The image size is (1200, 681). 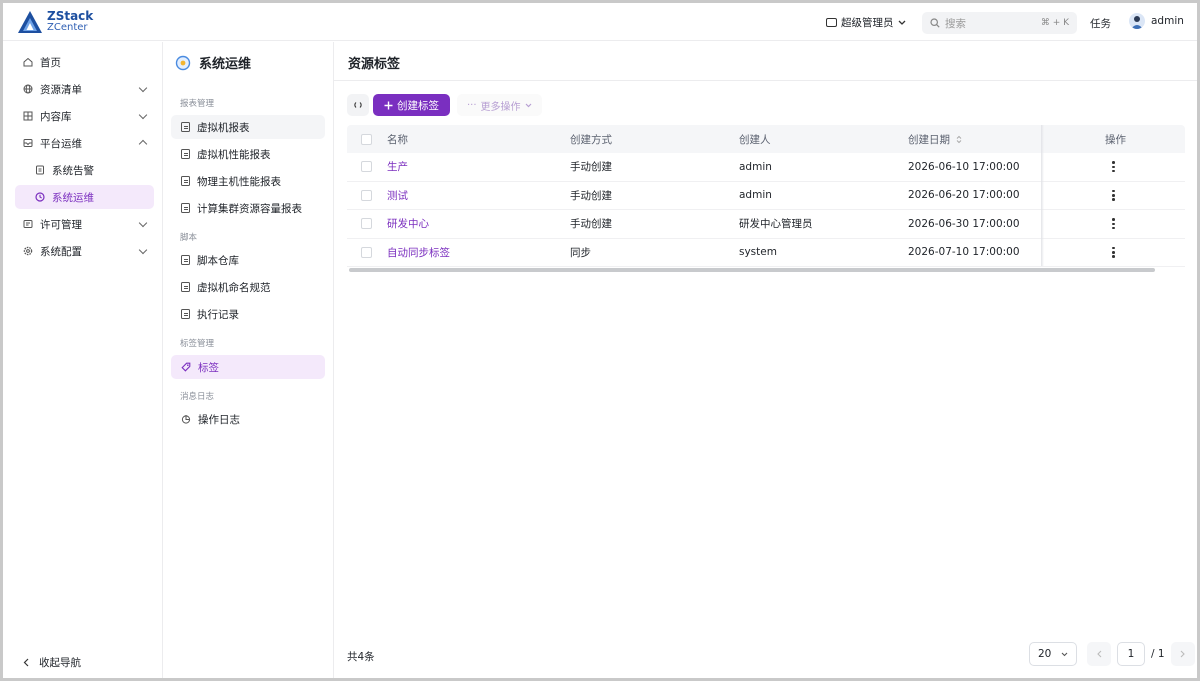 What do you see at coordinates (143, 144) in the screenshot?
I see `chevron-up-icon` at bounding box center [143, 144].